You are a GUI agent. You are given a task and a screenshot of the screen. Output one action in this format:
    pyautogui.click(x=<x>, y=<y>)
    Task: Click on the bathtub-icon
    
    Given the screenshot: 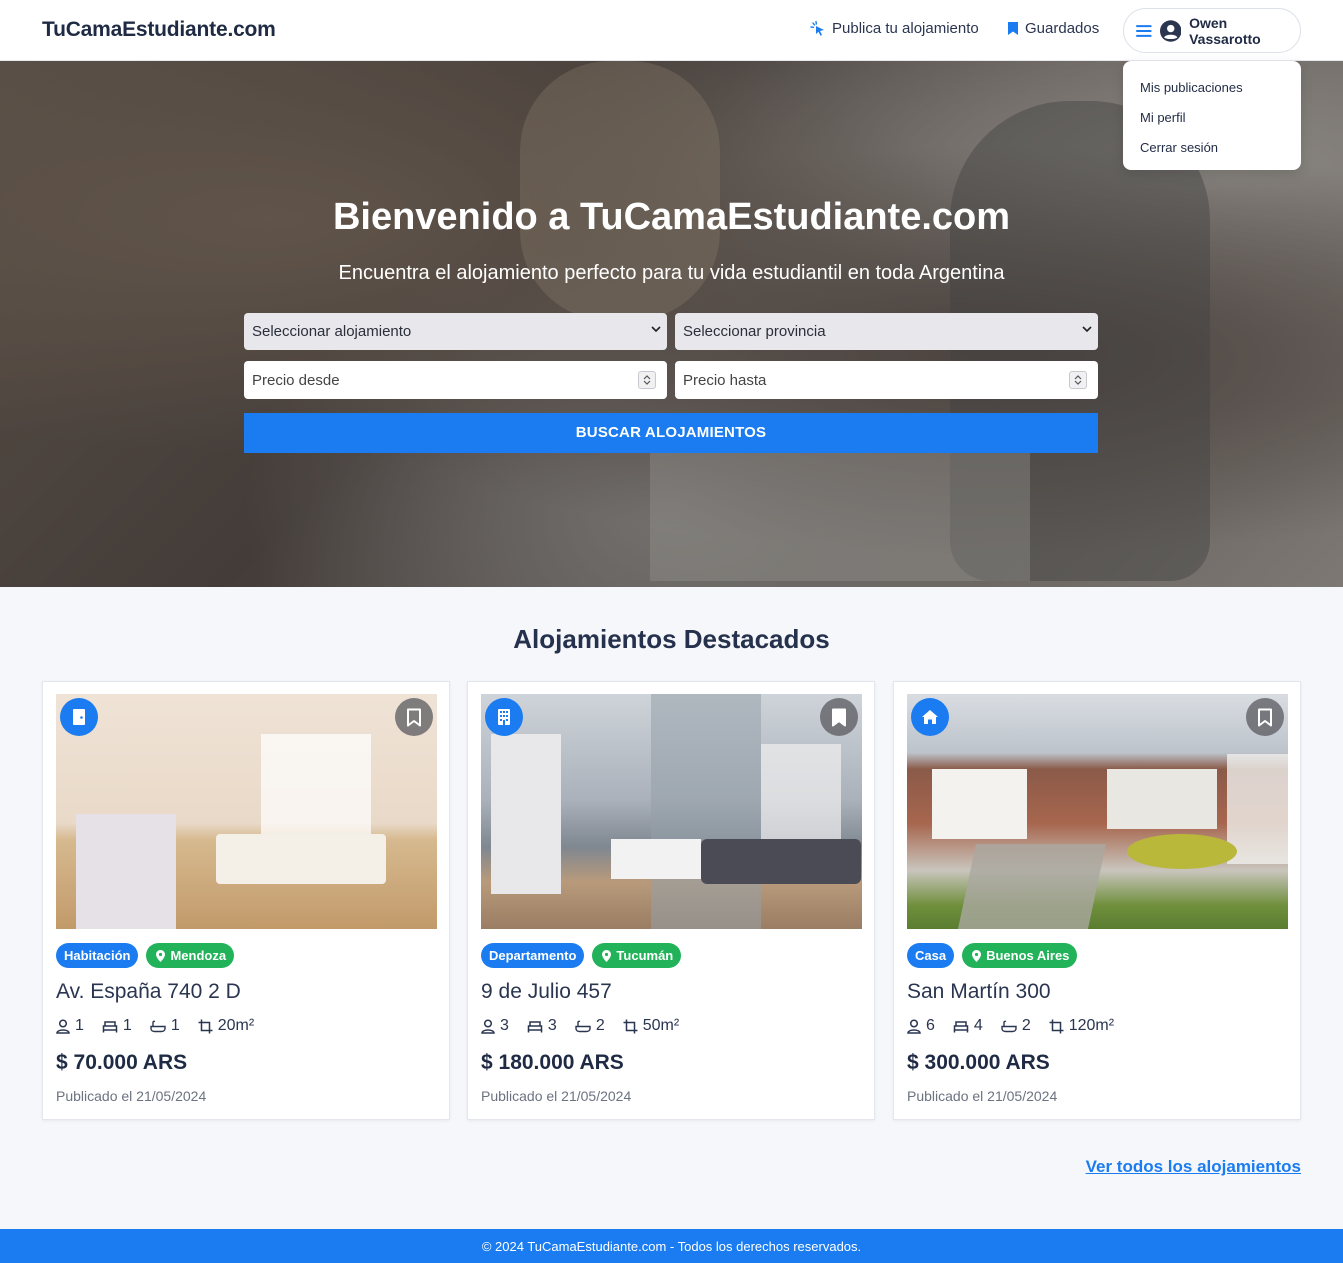 What is the action you would take?
    pyautogui.click(x=158, y=1026)
    